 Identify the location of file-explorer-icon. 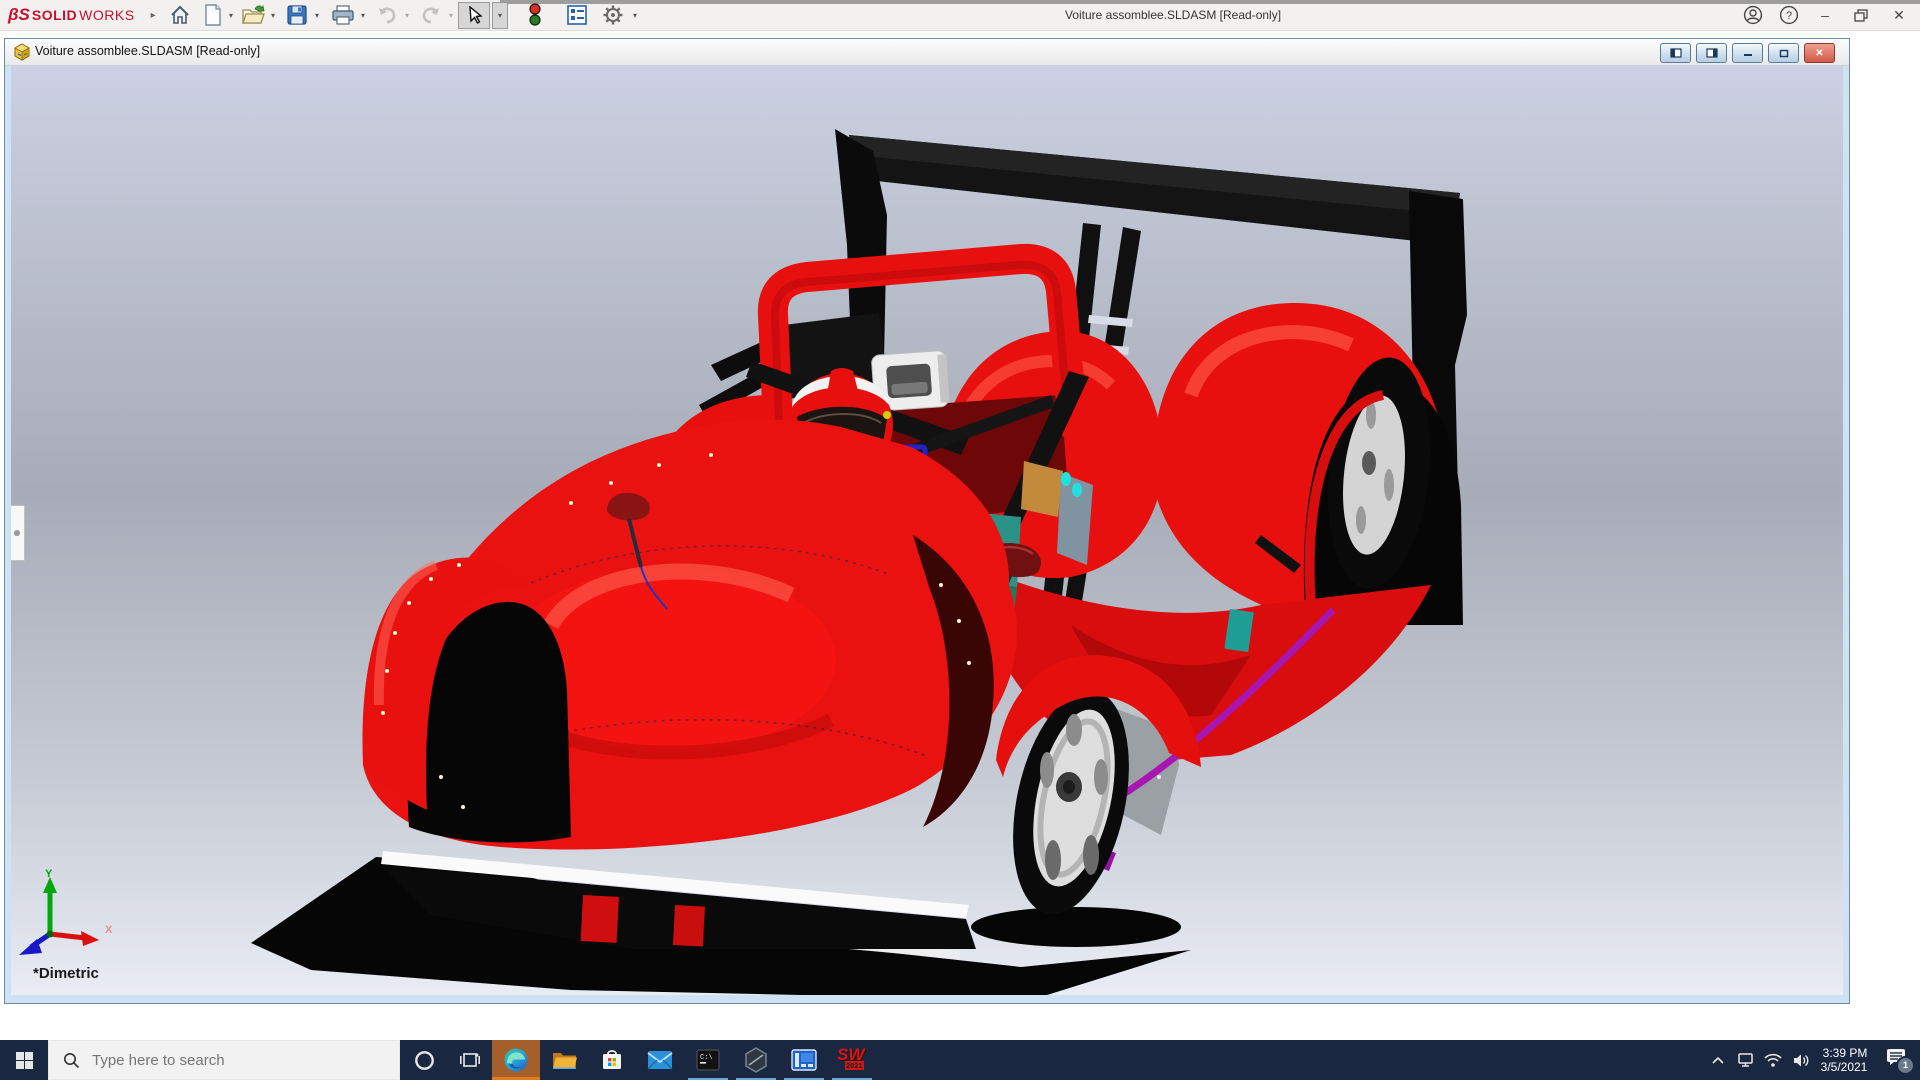
(564, 1061).